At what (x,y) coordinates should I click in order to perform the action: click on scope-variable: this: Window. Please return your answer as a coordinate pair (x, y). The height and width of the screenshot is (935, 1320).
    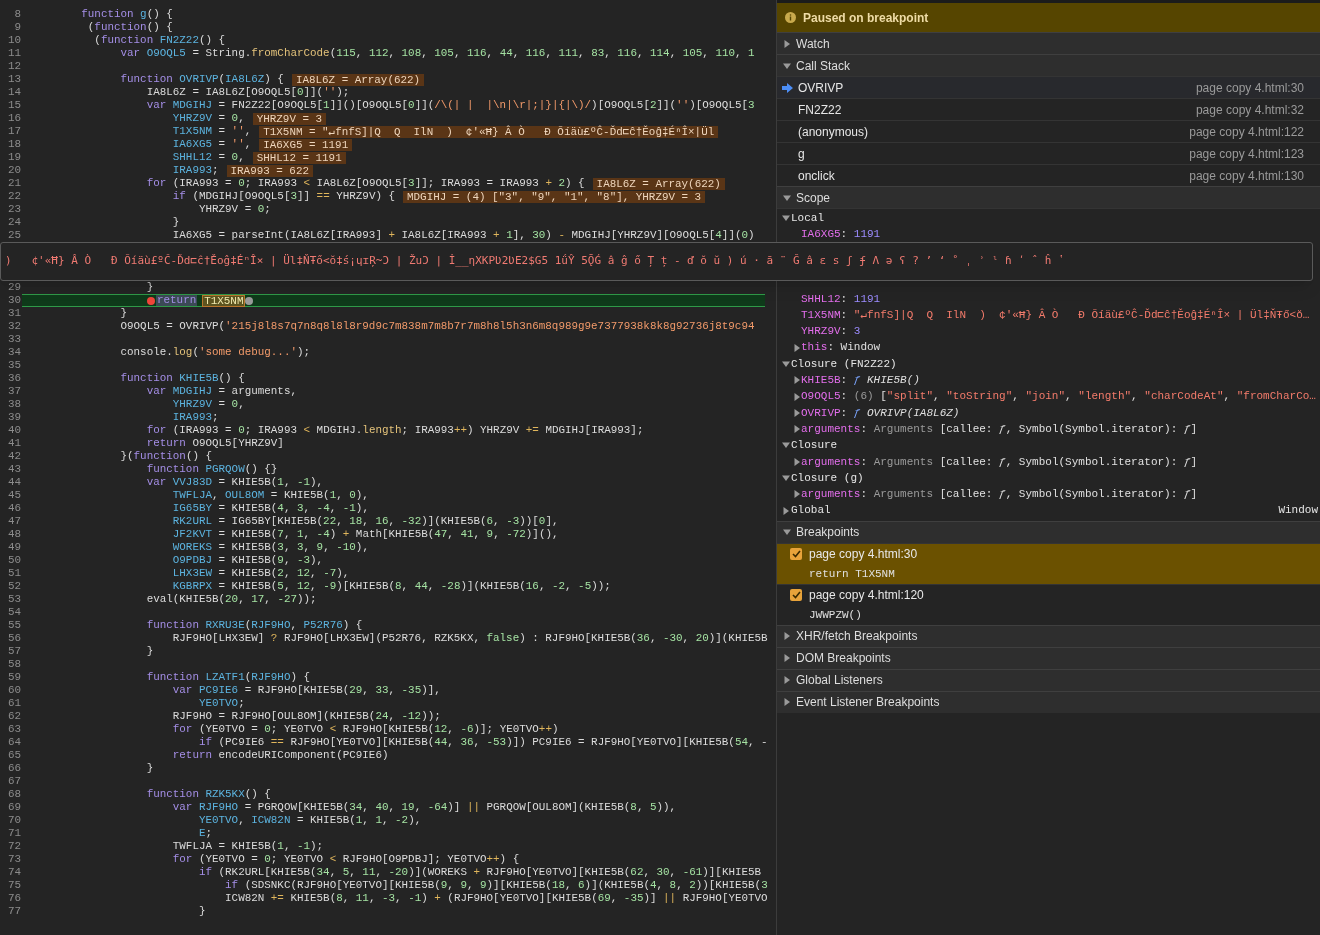
    Looking at the image, I should click on (841, 347).